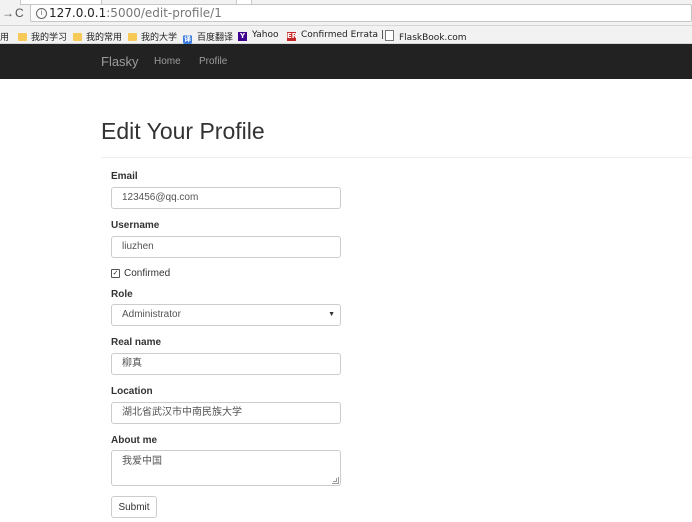 The height and width of the screenshot is (522, 692). I want to click on bookmark-flaskbook: FlaskBook.com, so click(426, 36).